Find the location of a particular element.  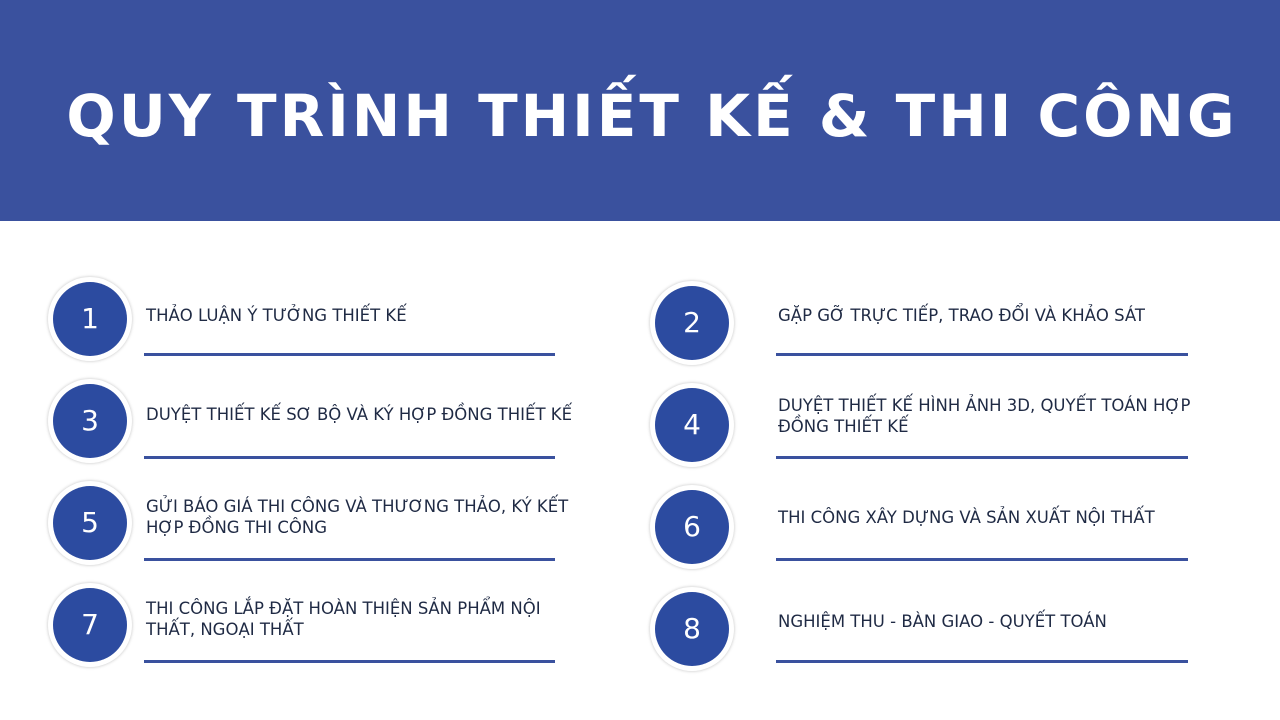

step-number: 6 is located at coordinates (692, 527).